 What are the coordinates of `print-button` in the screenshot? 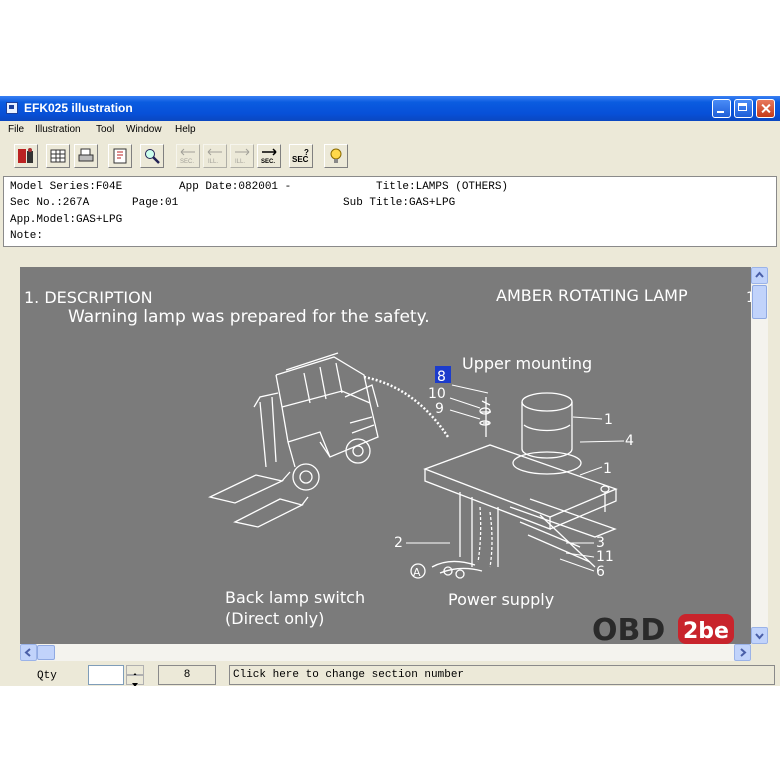 It's located at (86, 156).